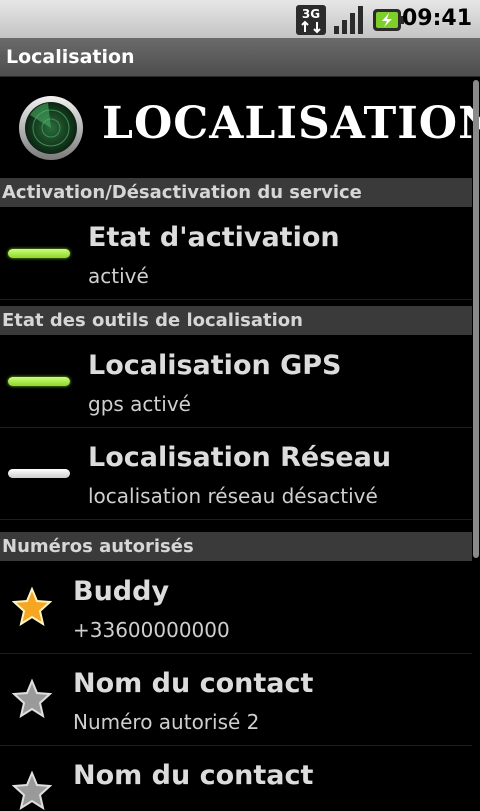 The image size is (480, 811). What do you see at coordinates (236, 546) in the screenshot?
I see `section-header-numbers: Numéros autorisés` at bounding box center [236, 546].